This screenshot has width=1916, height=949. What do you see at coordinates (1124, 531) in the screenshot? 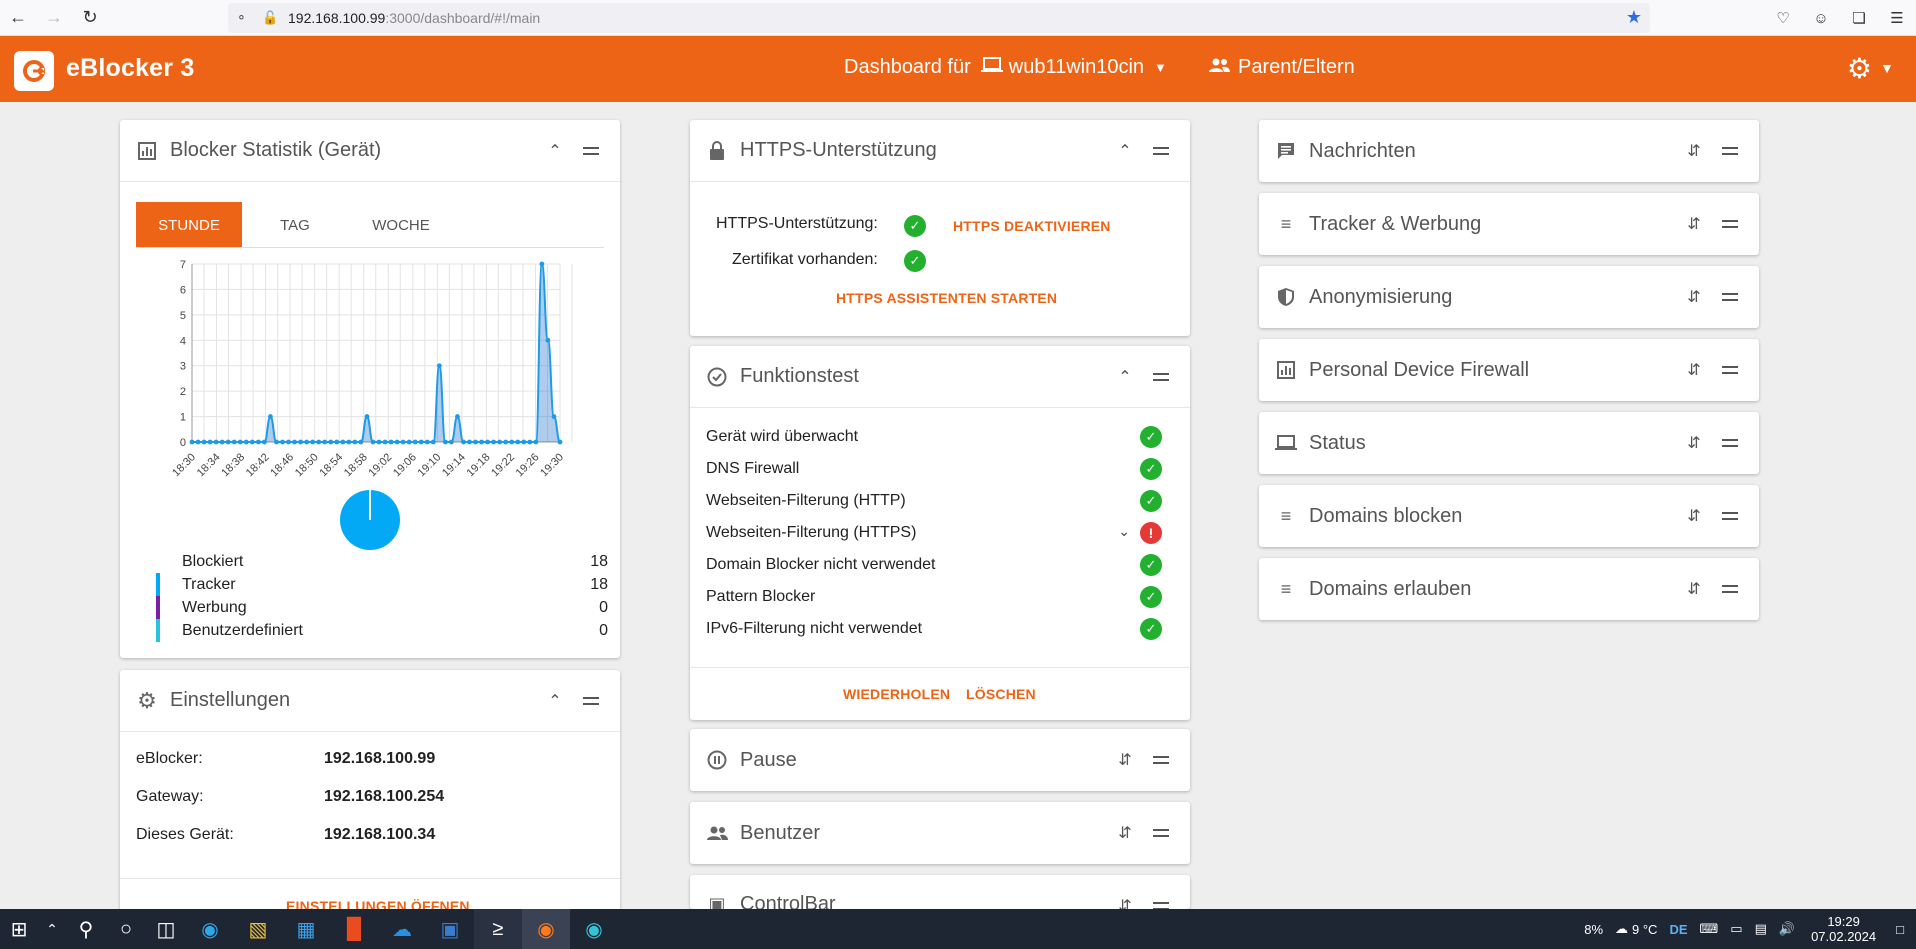
I see `chevron-down-icon: ⌄` at bounding box center [1124, 531].